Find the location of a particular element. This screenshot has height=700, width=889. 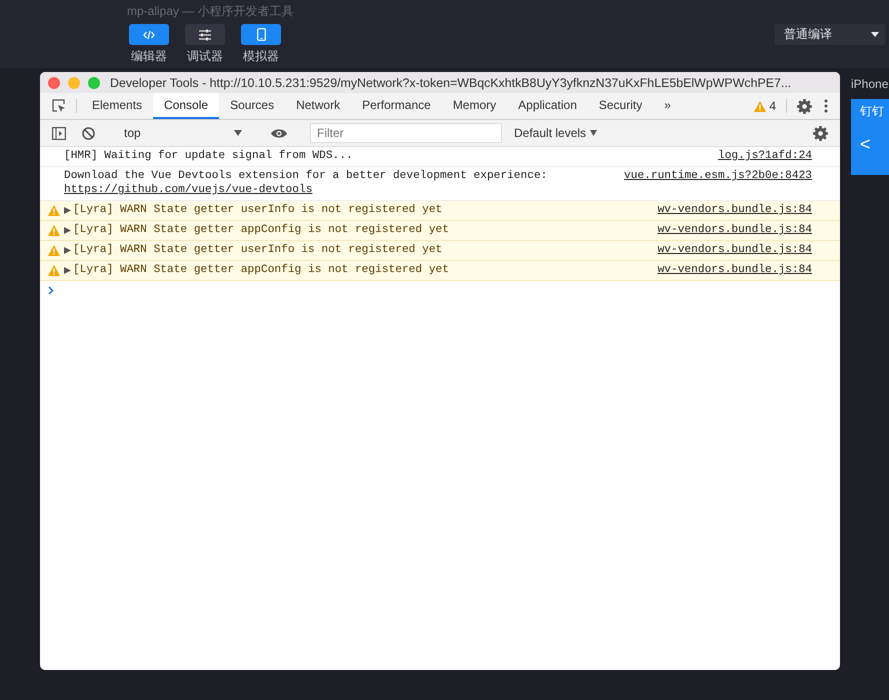

devtools-tab: Security is located at coordinates (621, 106).